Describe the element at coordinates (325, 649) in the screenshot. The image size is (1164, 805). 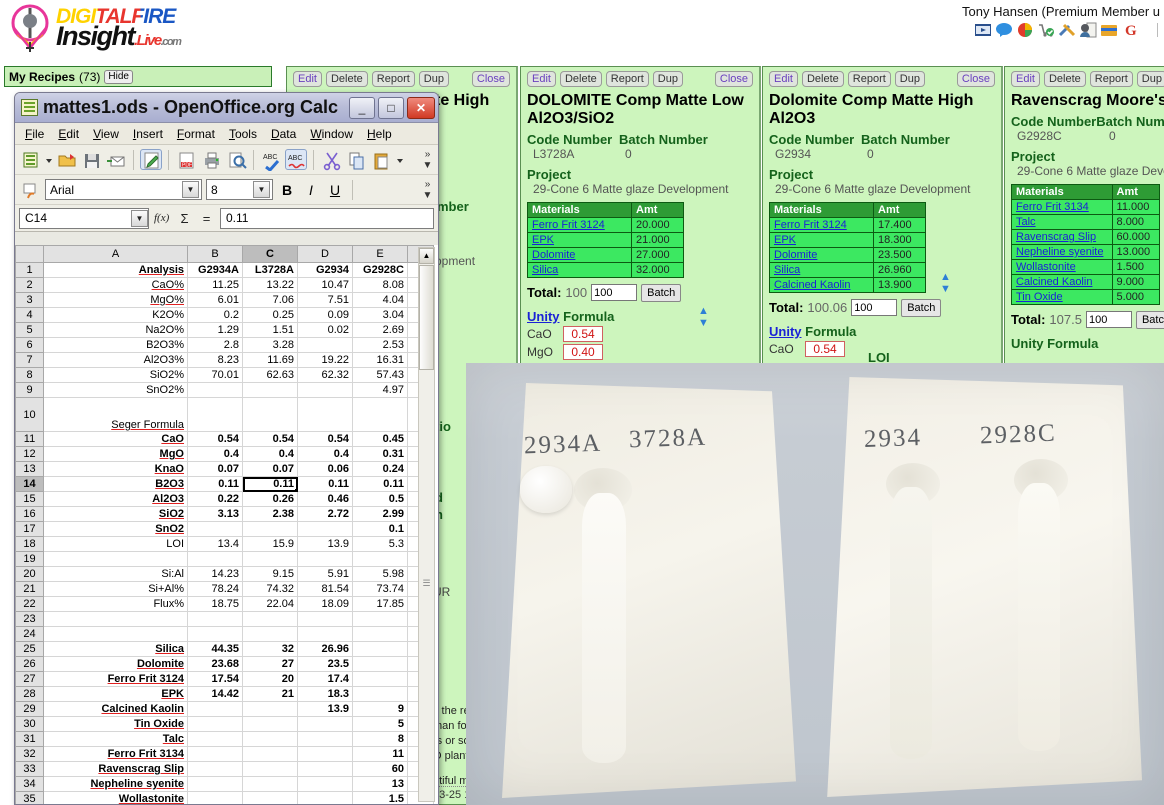
I see `cell-D25: 26.96` at that location.